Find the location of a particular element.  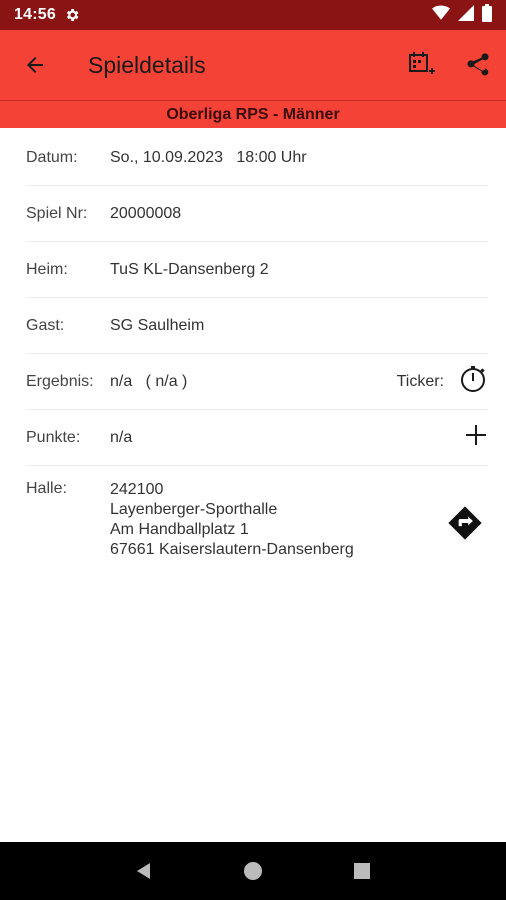

system-home-button is located at coordinates (253, 871).